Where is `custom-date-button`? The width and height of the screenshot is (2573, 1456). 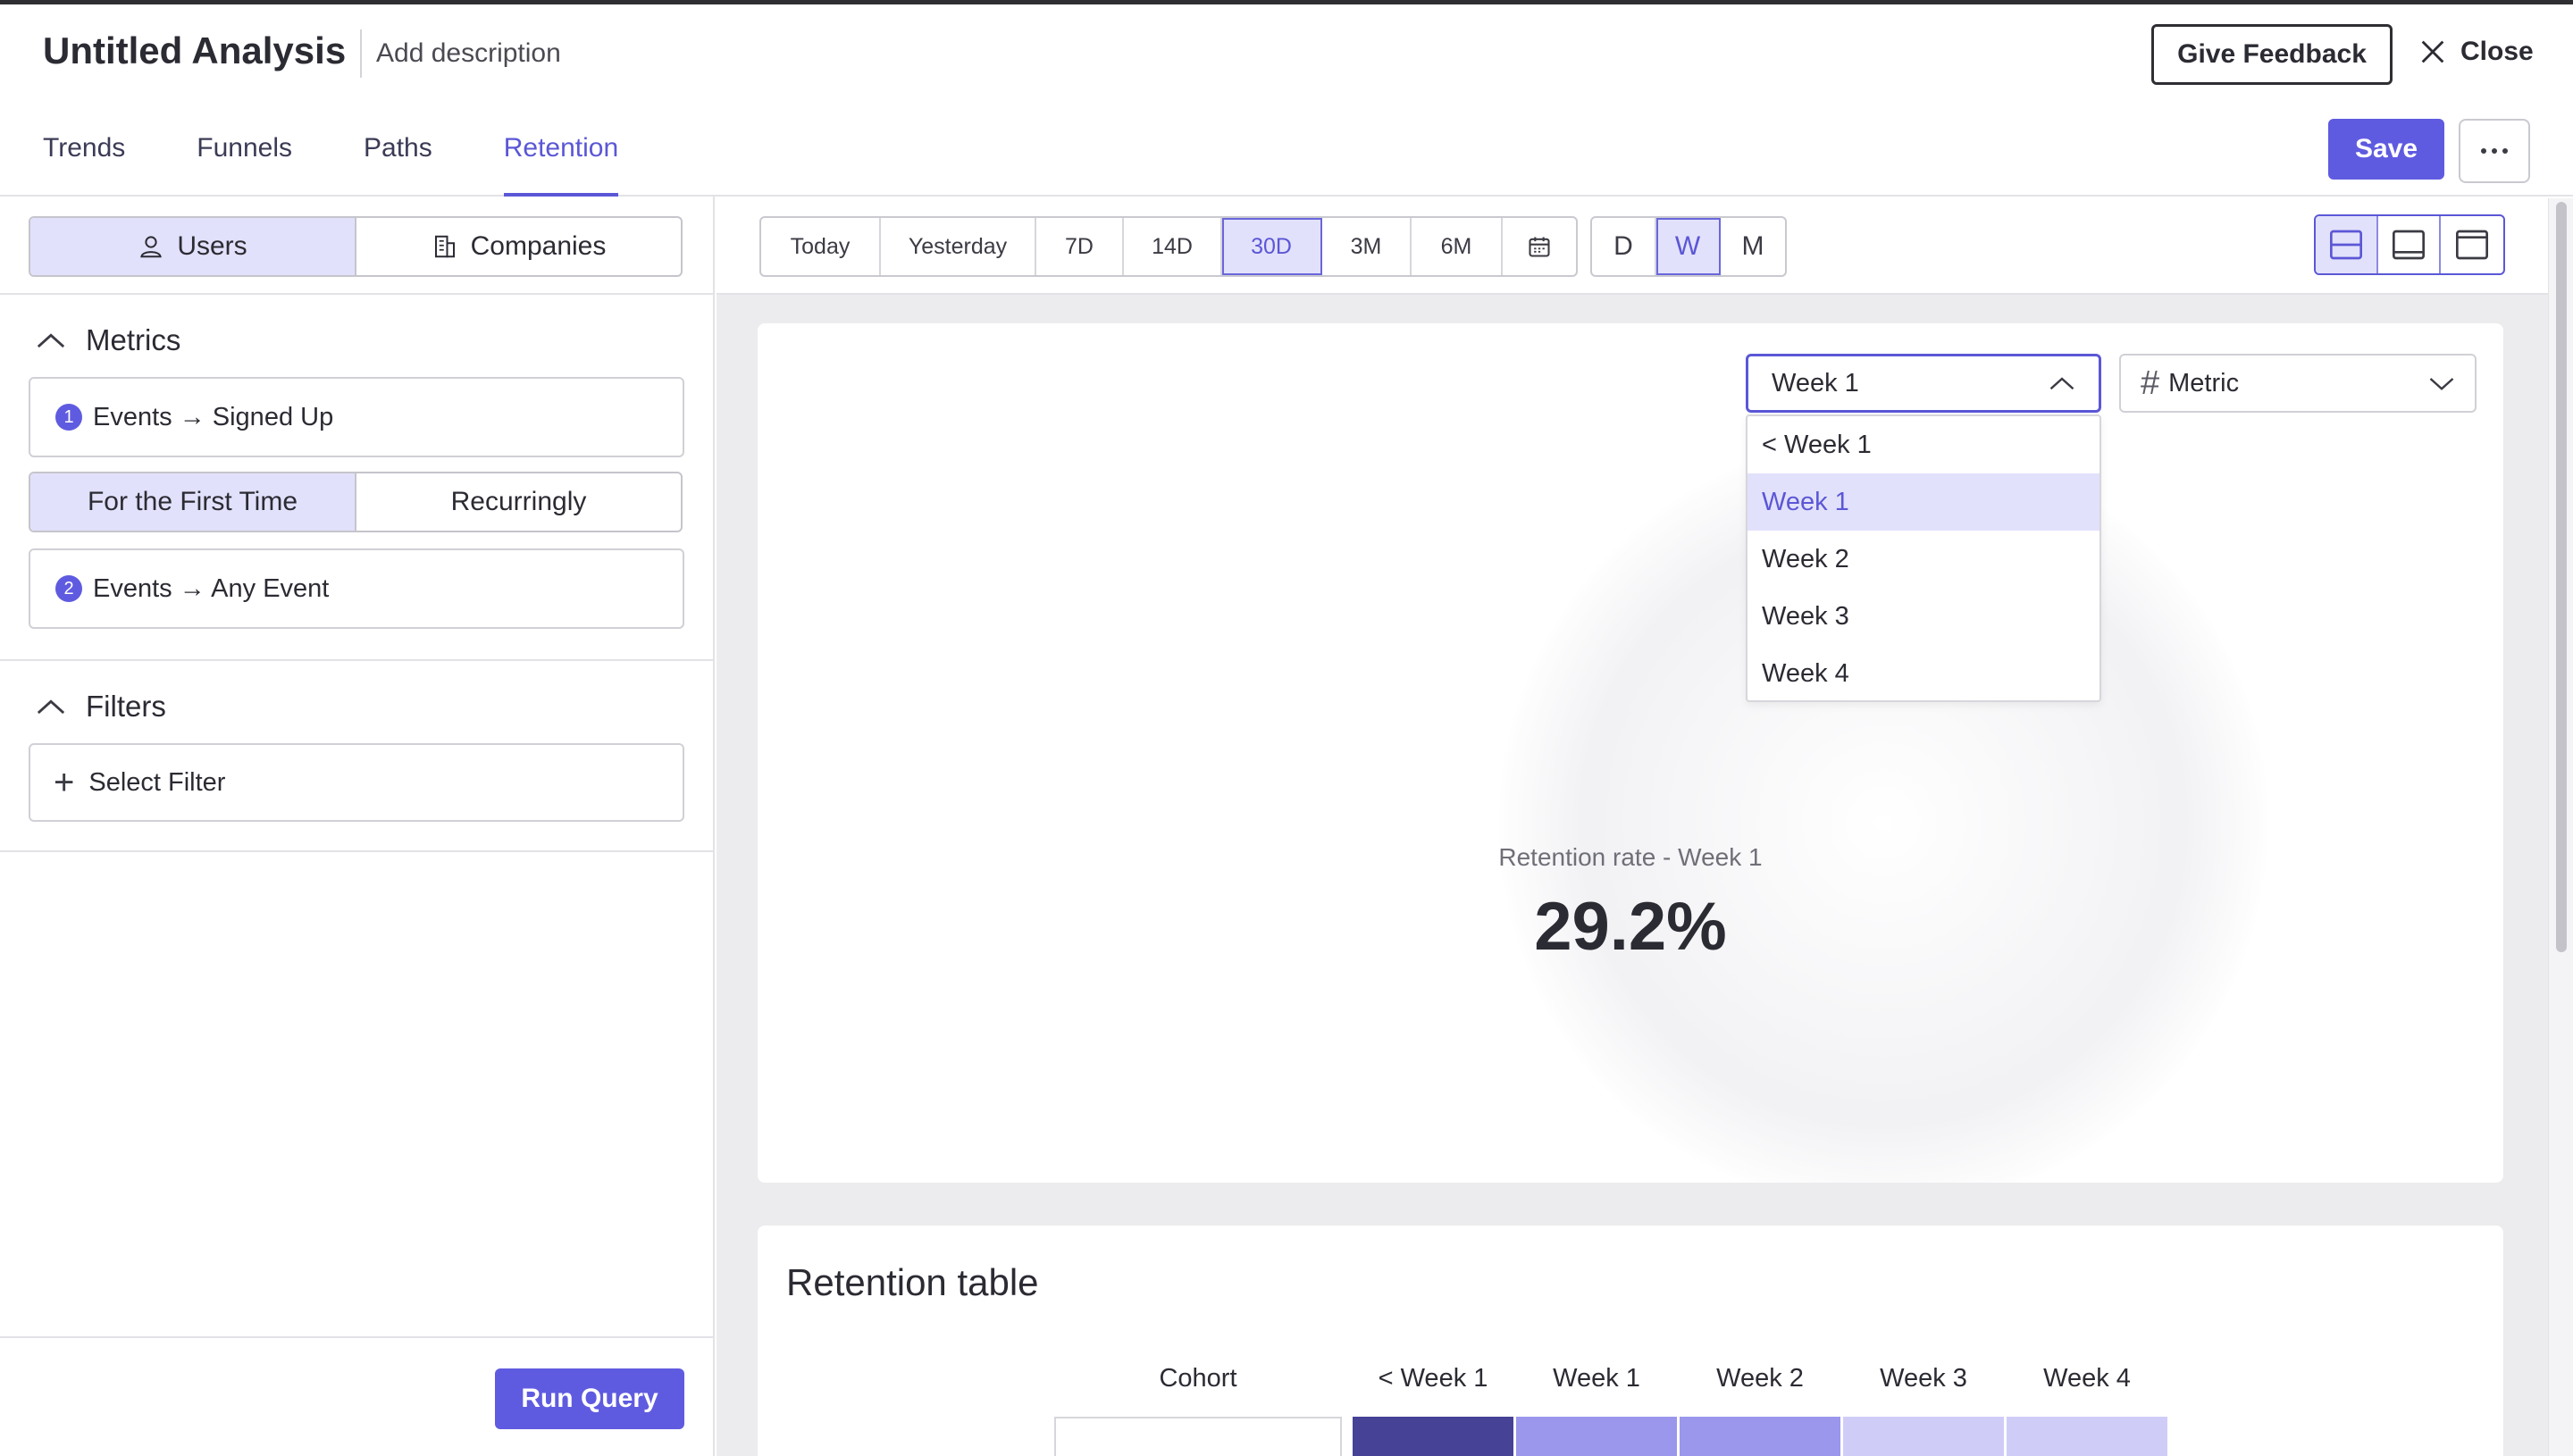
custom-date-button is located at coordinates (1539, 246).